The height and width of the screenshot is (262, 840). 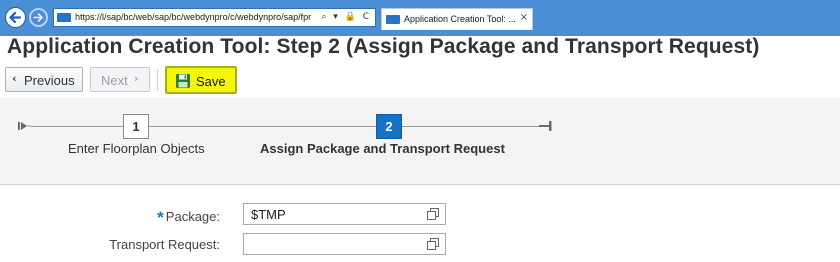 I want to click on browser-forward-button, so click(x=38, y=17).